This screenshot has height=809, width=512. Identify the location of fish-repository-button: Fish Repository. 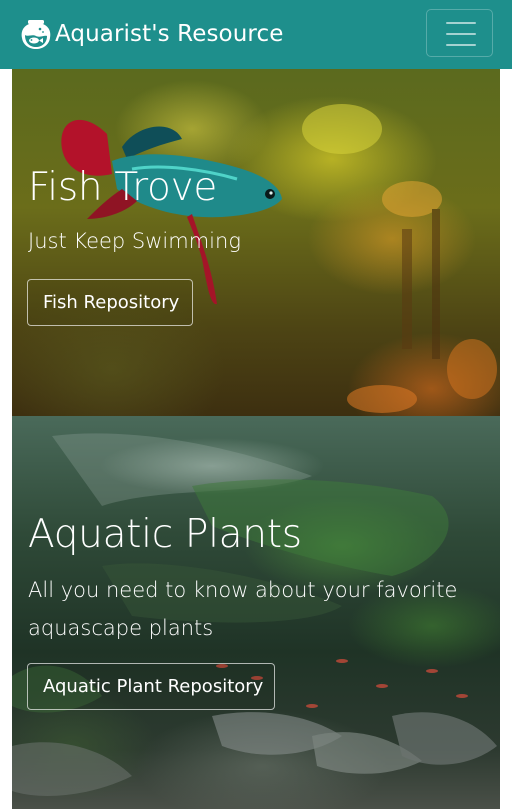
(110, 302).